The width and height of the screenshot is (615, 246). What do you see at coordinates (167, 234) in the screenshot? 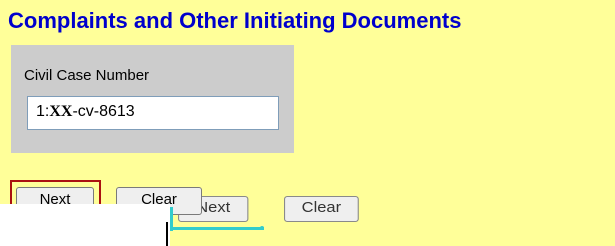
I see `text-cursor-line` at bounding box center [167, 234].